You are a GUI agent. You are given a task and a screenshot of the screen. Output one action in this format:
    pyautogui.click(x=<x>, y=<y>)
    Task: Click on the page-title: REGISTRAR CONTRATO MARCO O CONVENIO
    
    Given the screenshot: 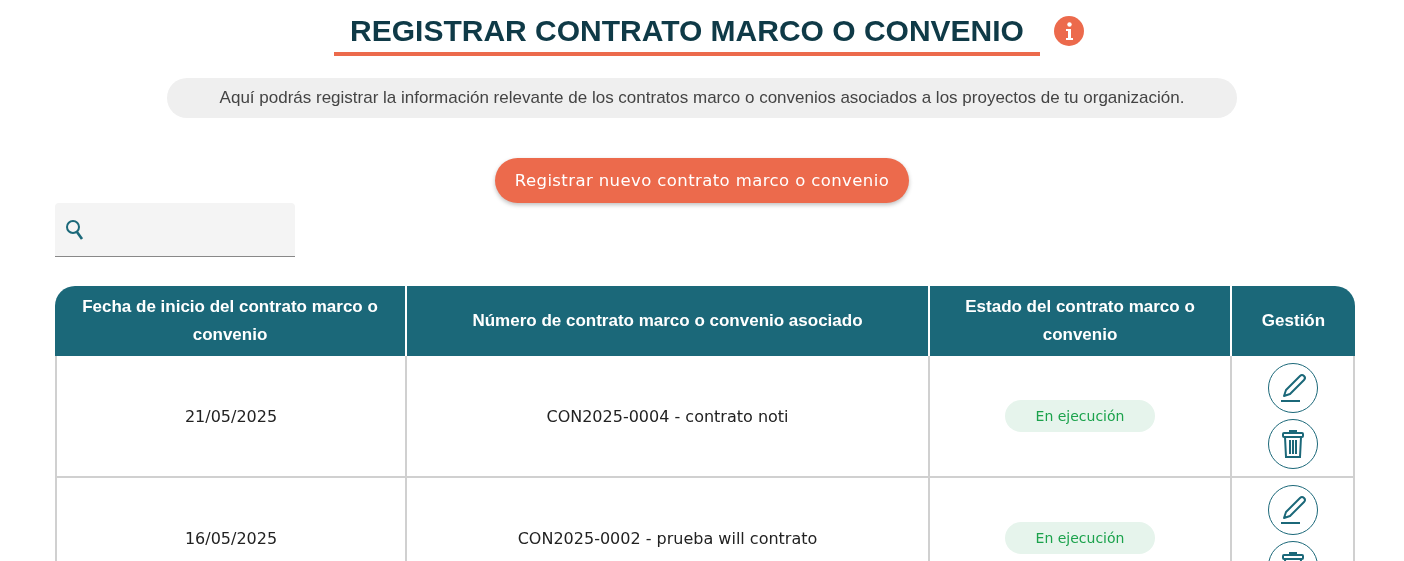 What is the action you would take?
    pyautogui.click(x=687, y=34)
    